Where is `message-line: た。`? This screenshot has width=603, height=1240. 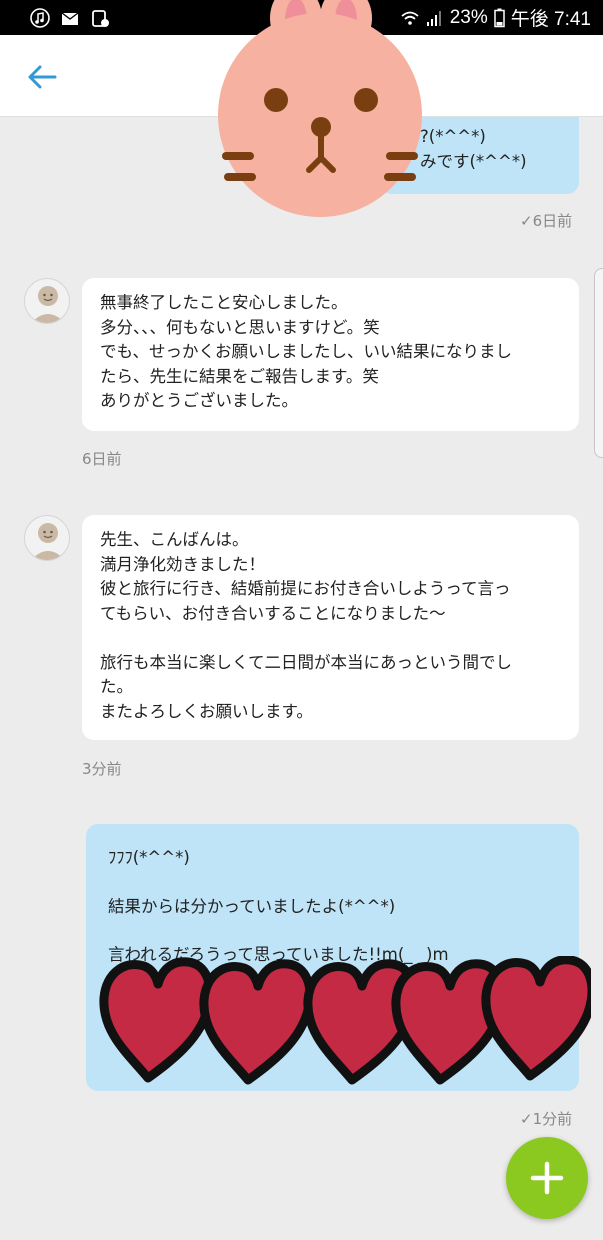 message-line: た。 is located at coordinates (116, 686).